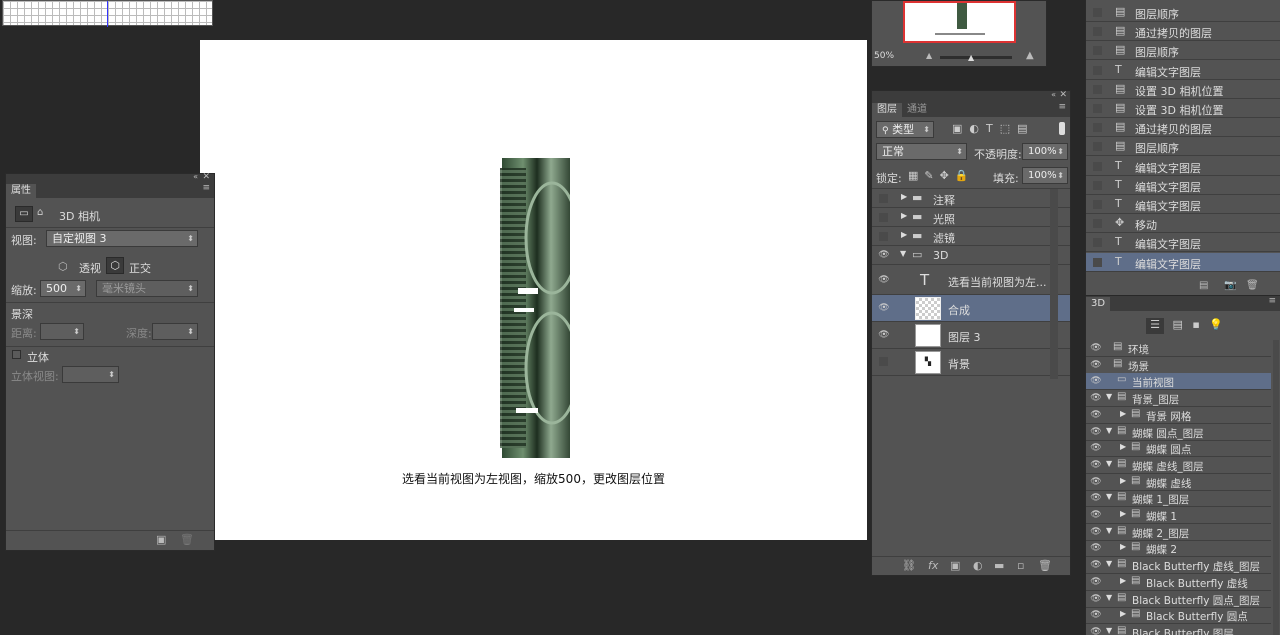  Describe the element at coordinates (1008, 128) in the screenshot. I see `shape-filter-icon: ⬚` at that location.